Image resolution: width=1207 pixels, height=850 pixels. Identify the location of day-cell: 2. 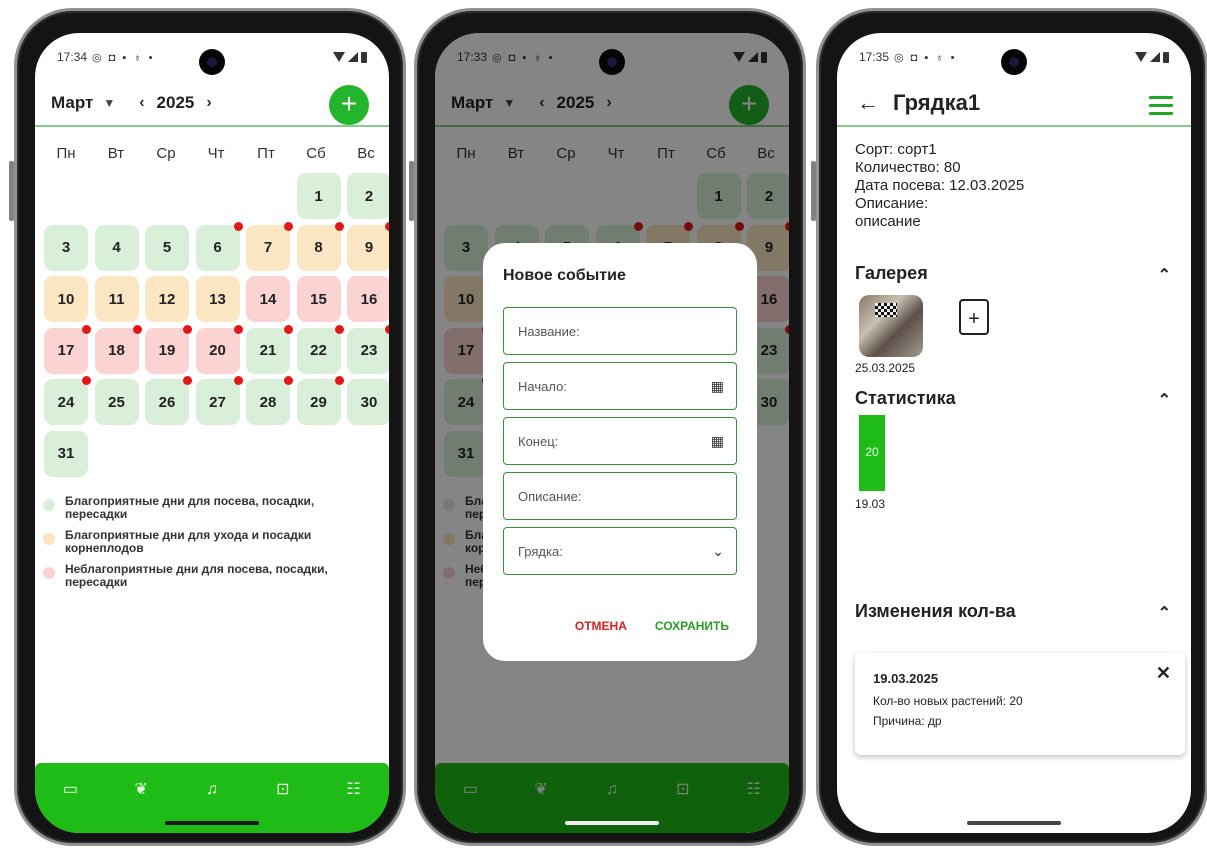
(368, 196).